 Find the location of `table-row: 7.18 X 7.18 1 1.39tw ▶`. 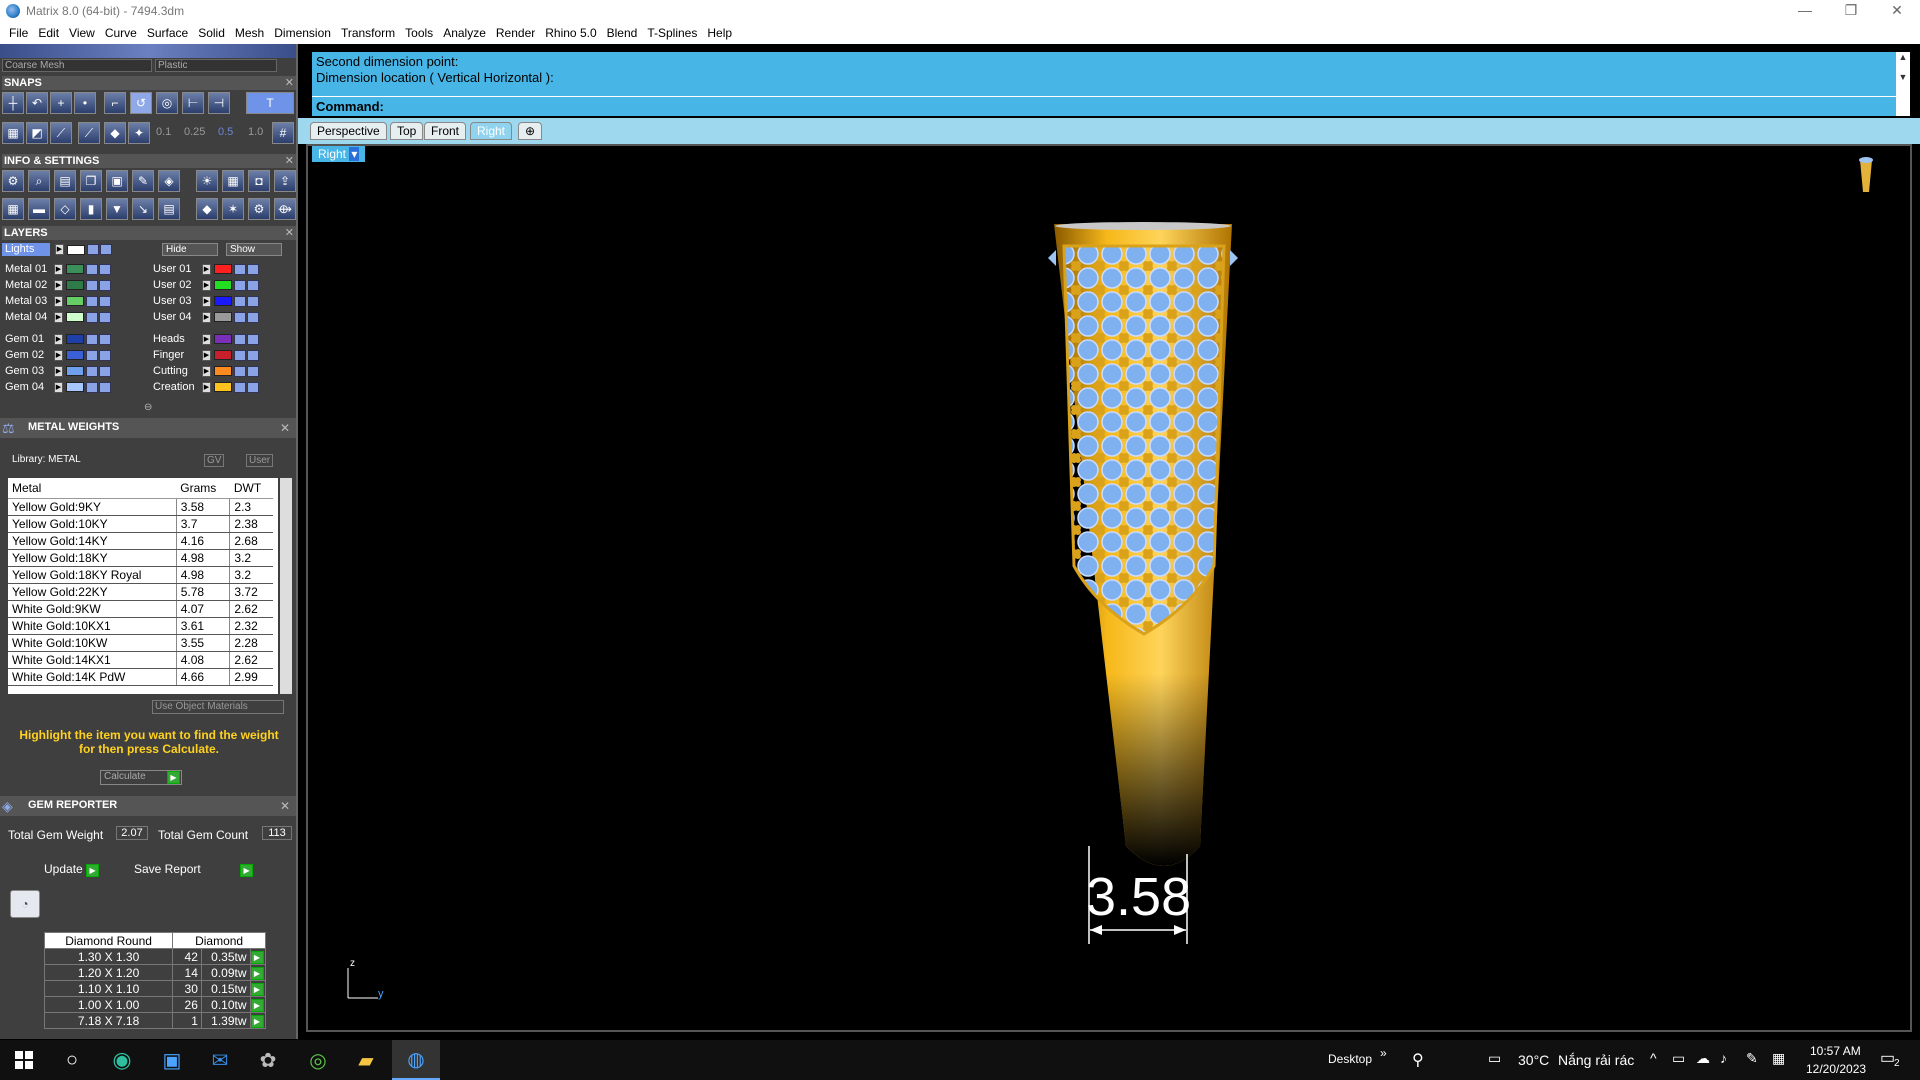

table-row: 7.18 X 7.18 1 1.39tw ▶ is located at coordinates (154, 1020).